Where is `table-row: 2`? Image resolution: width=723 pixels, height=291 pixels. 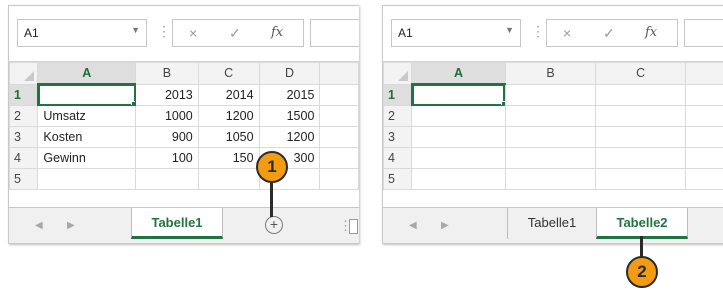 table-row: 2 is located at coordinates (553, 116).